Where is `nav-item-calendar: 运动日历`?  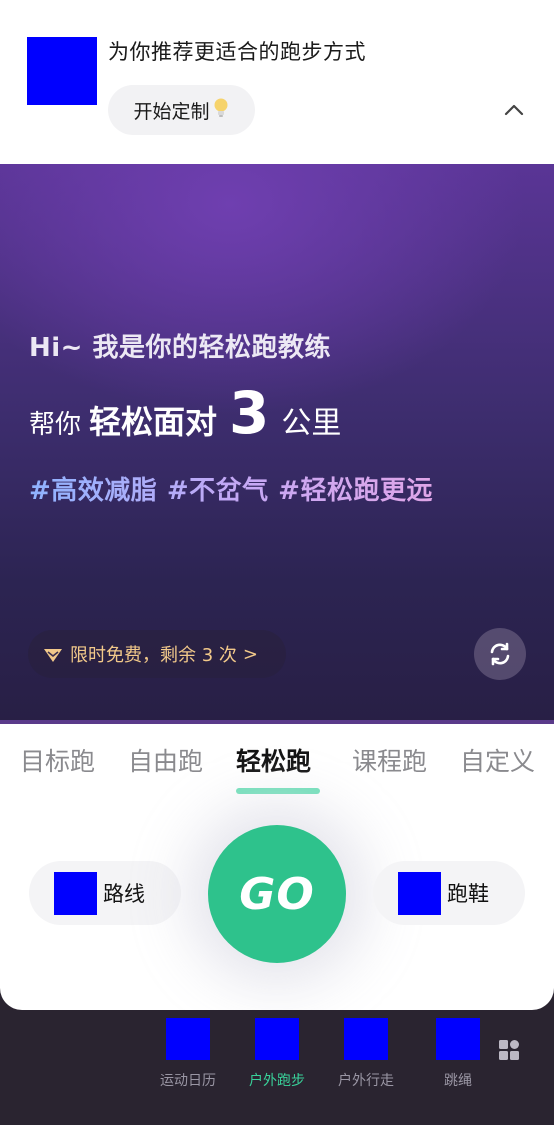
nav-item-calendar: 运动日历 is located at coordinates (188, 1054).